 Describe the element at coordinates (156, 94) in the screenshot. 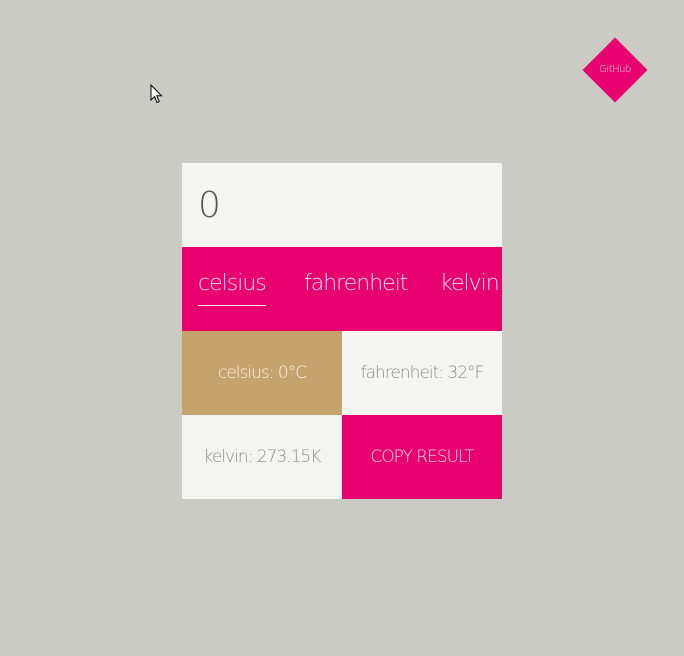

I see `mouse-cursor-icon` at that location.